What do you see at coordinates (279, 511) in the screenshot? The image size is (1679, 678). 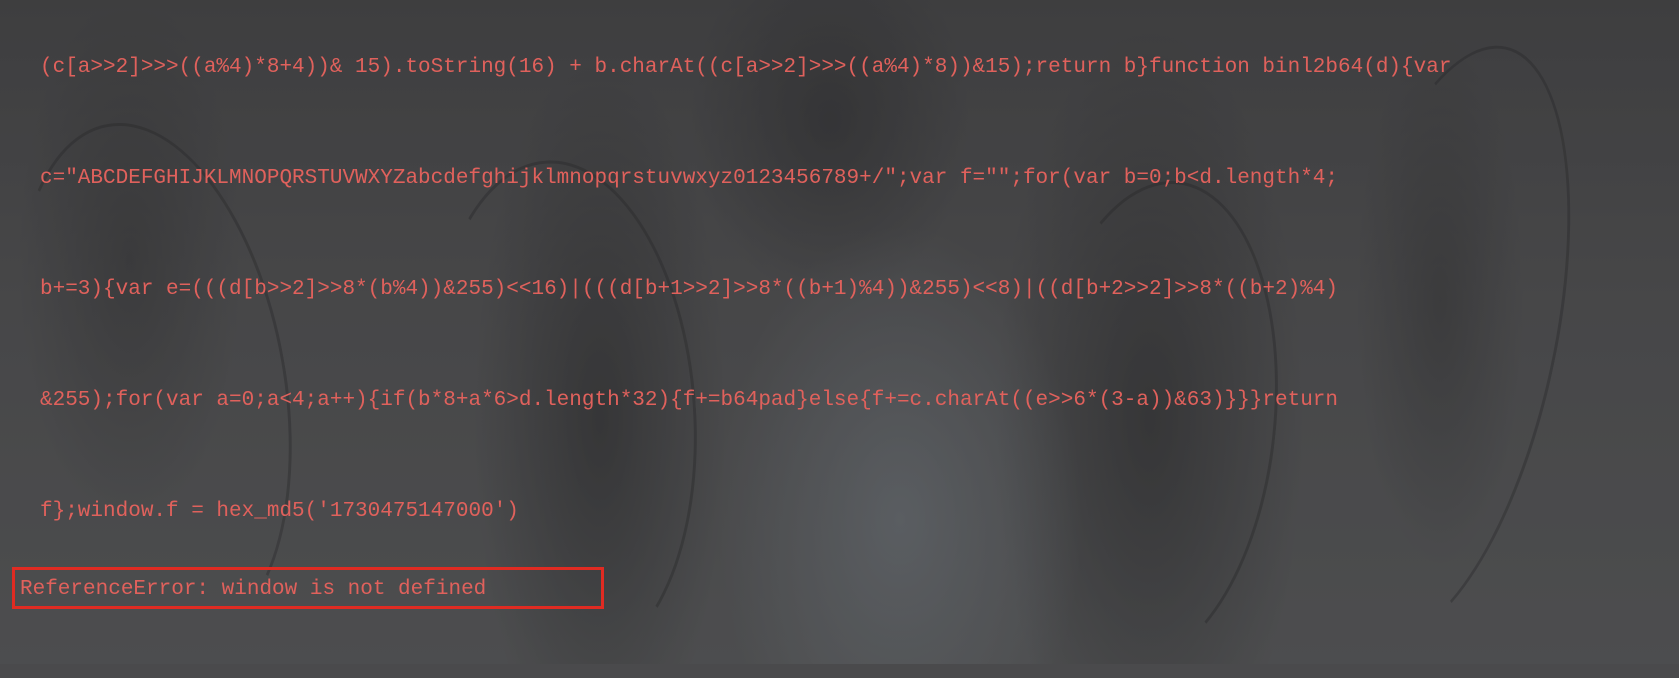 I see `code-line: f};window.f = hex_md5('1730475147000')` at bounding box center [279, 511].